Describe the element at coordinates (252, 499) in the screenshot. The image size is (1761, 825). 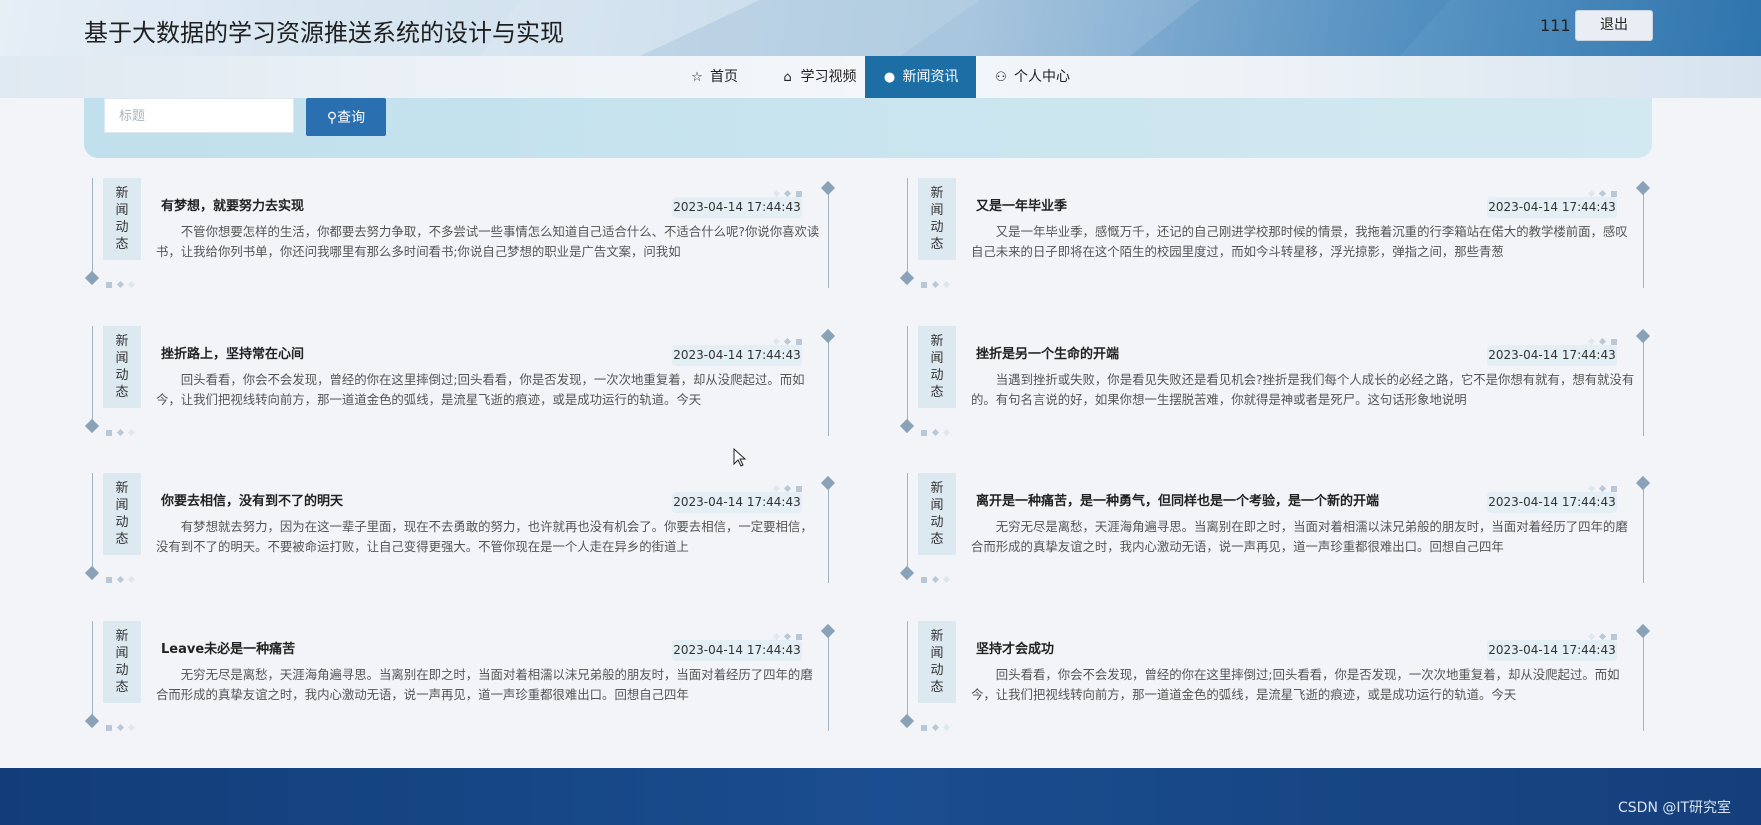
I see `news-title: 你要去相信，没有到不了的明天` at that location.